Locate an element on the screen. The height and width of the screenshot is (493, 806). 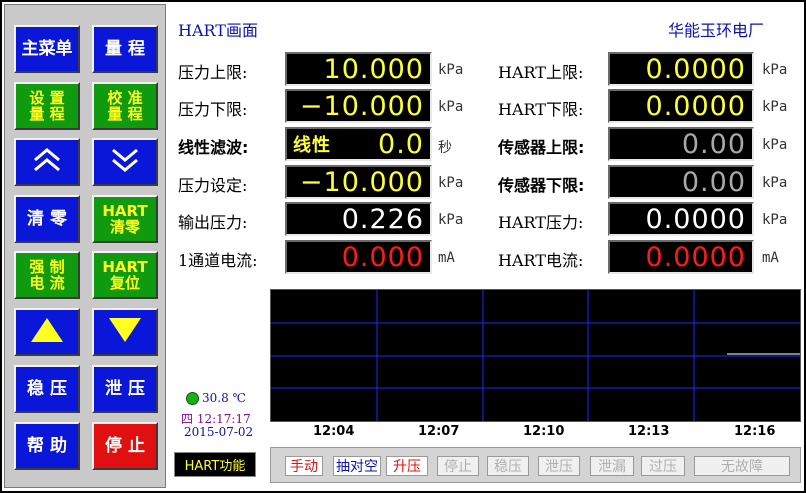
x-tick-label: 12:13 is located at coordinates (649, 431).